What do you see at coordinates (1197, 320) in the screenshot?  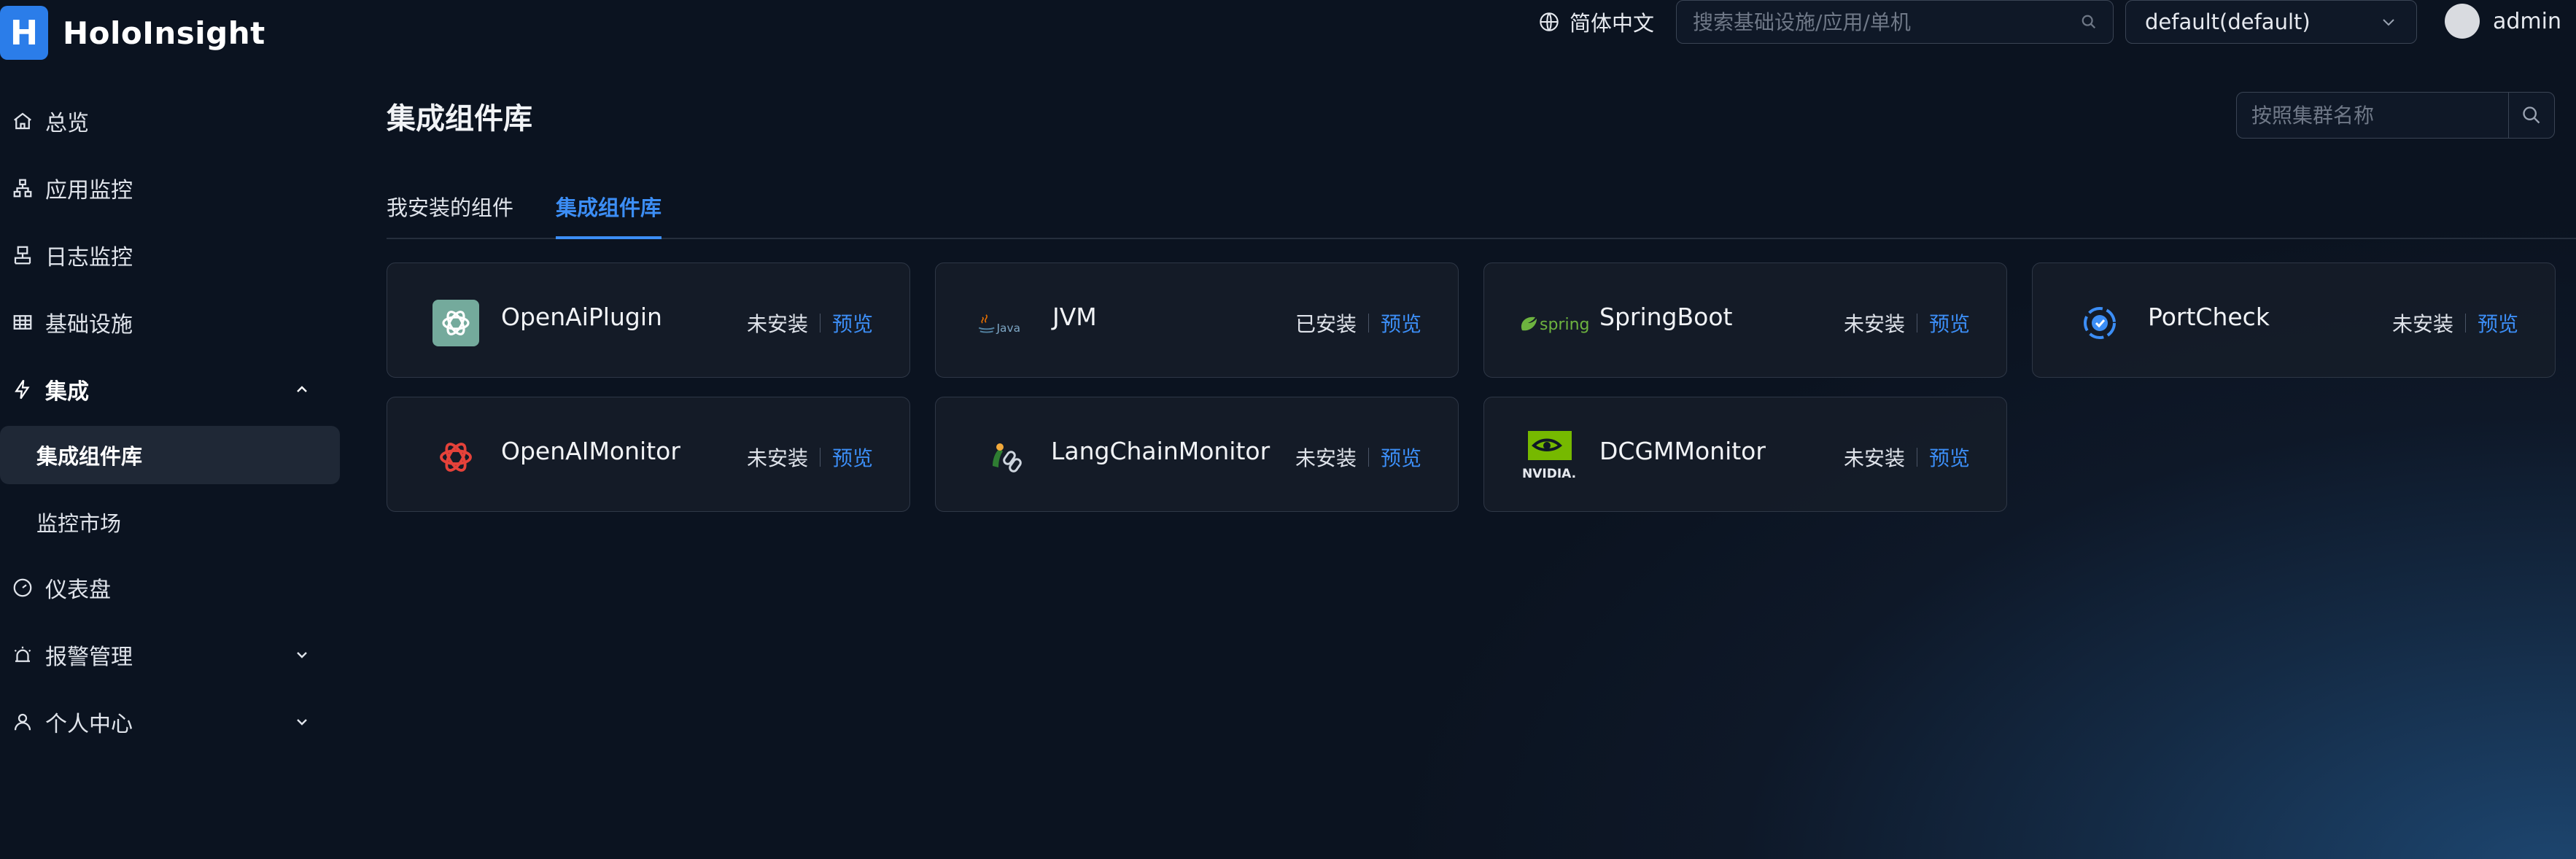 I see `integration-card-jvm: Java JVM 已安装 预览` at bounding box center [1197, 320].